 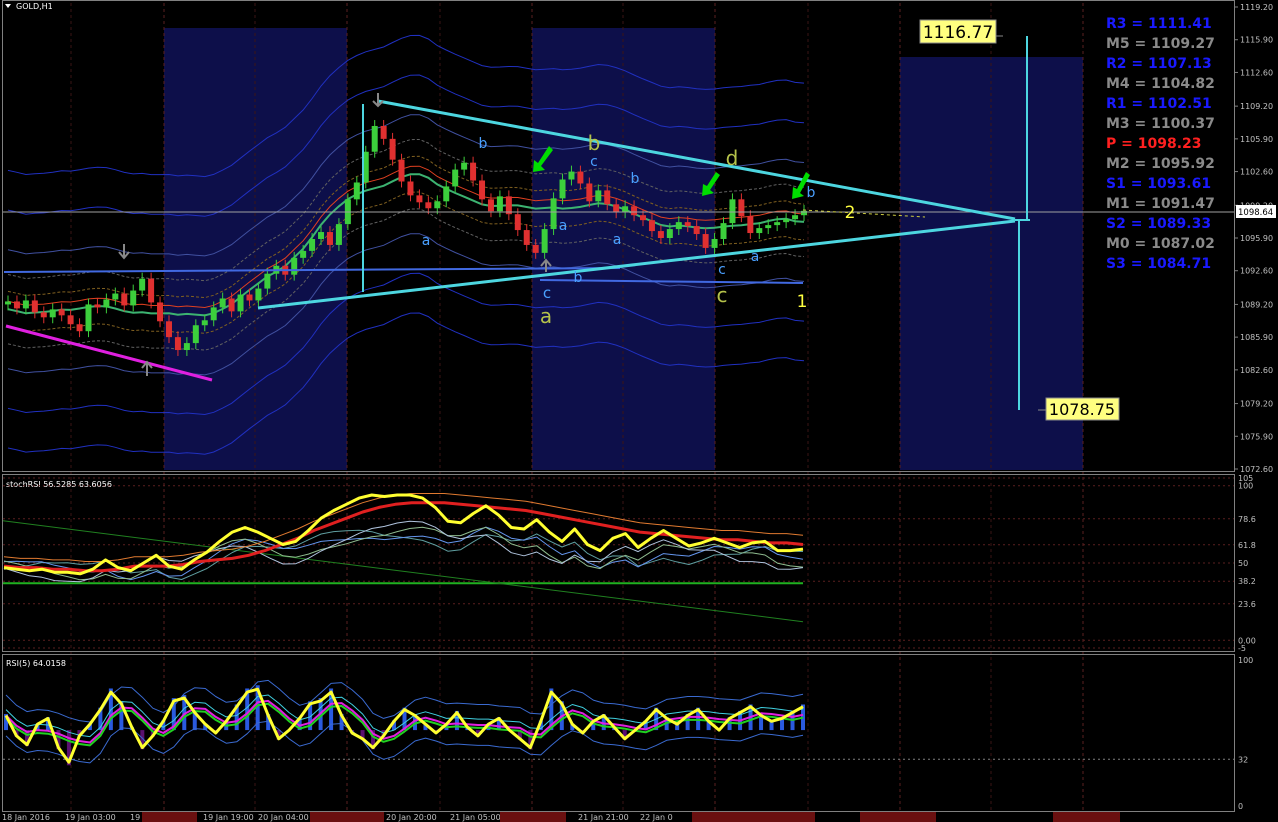 I want to click on time-label: 19 Jan 03:00, so click(x=90, y=817).